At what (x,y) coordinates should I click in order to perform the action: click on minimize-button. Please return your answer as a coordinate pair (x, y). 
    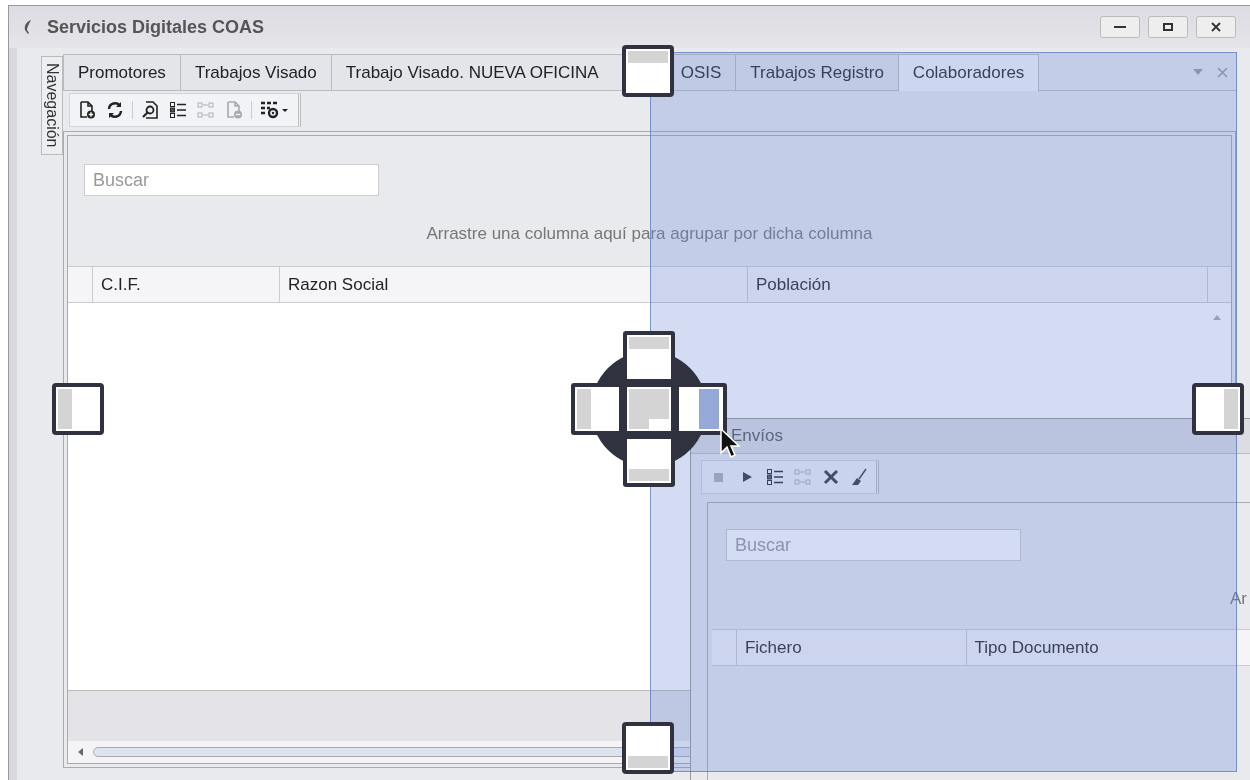
    Looking at the image, I should click on (1120, 27).